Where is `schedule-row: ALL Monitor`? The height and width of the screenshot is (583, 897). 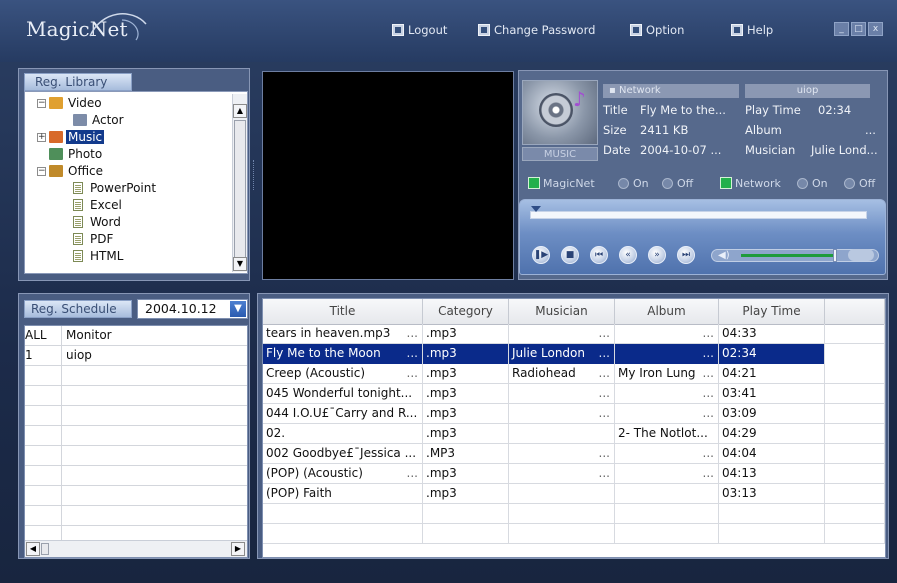 schedule-row: ALL Monitor is located at coordinates (136, 336).